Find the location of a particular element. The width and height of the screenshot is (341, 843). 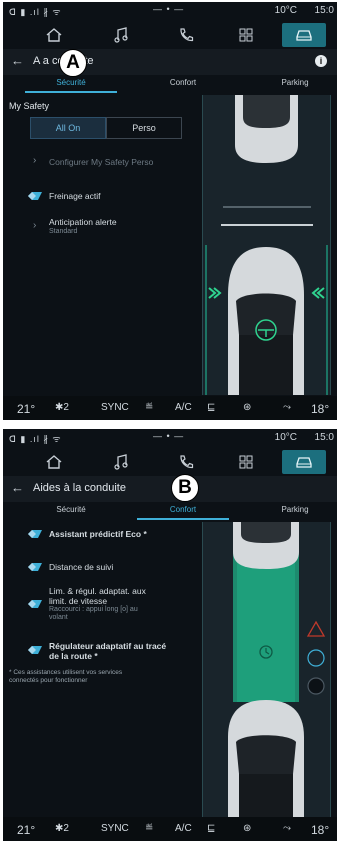

footnote-line-1: * Ces assistances utilisent vos services is located at coordinates (66, 672).